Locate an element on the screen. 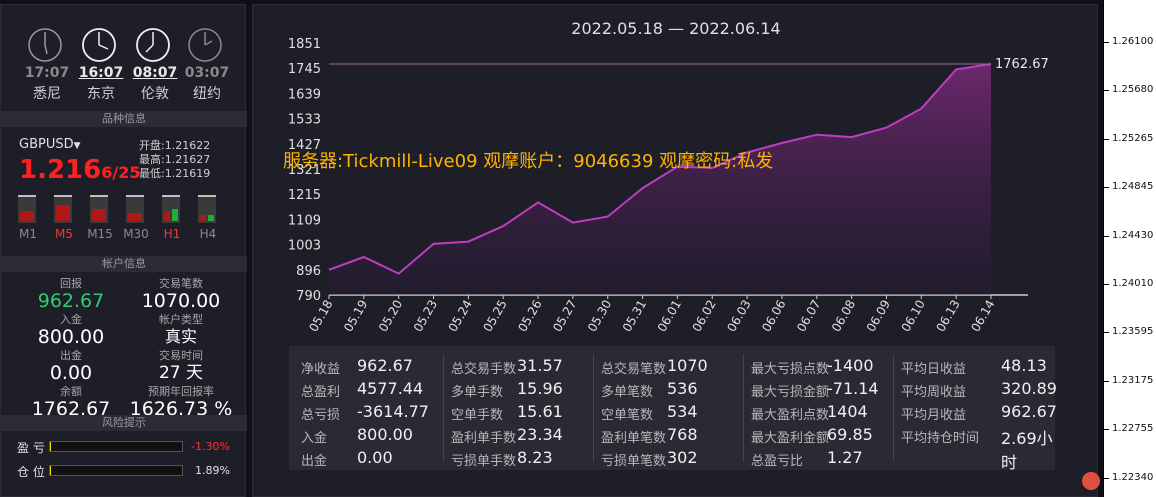  stat-value: 534 is located at coordinates (682, 411).